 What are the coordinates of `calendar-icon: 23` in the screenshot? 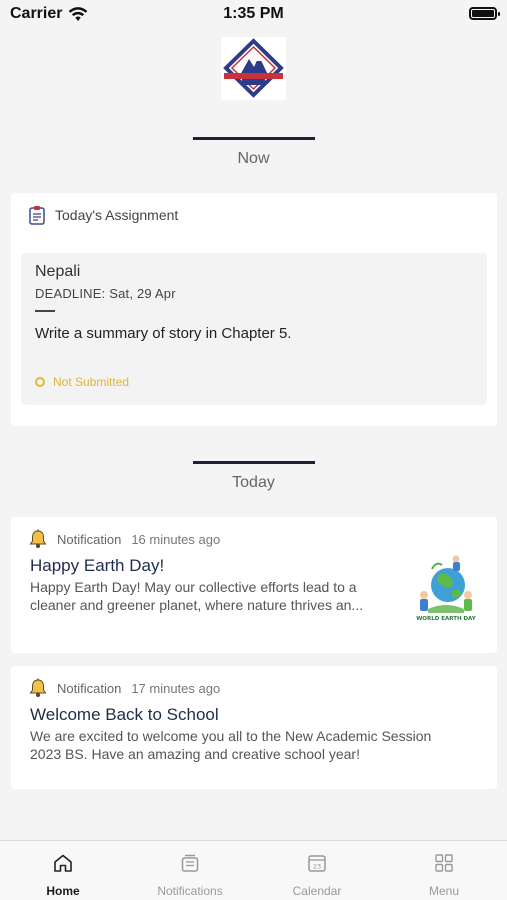 It's located at (317, 863).